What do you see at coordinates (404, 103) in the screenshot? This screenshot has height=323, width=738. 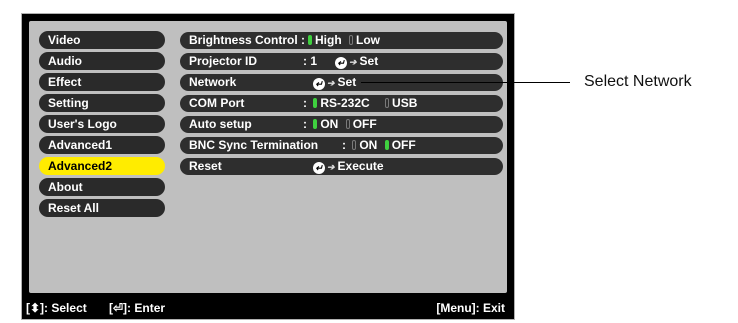 I see `option-usb: USB` at bounding box center [404, 103].